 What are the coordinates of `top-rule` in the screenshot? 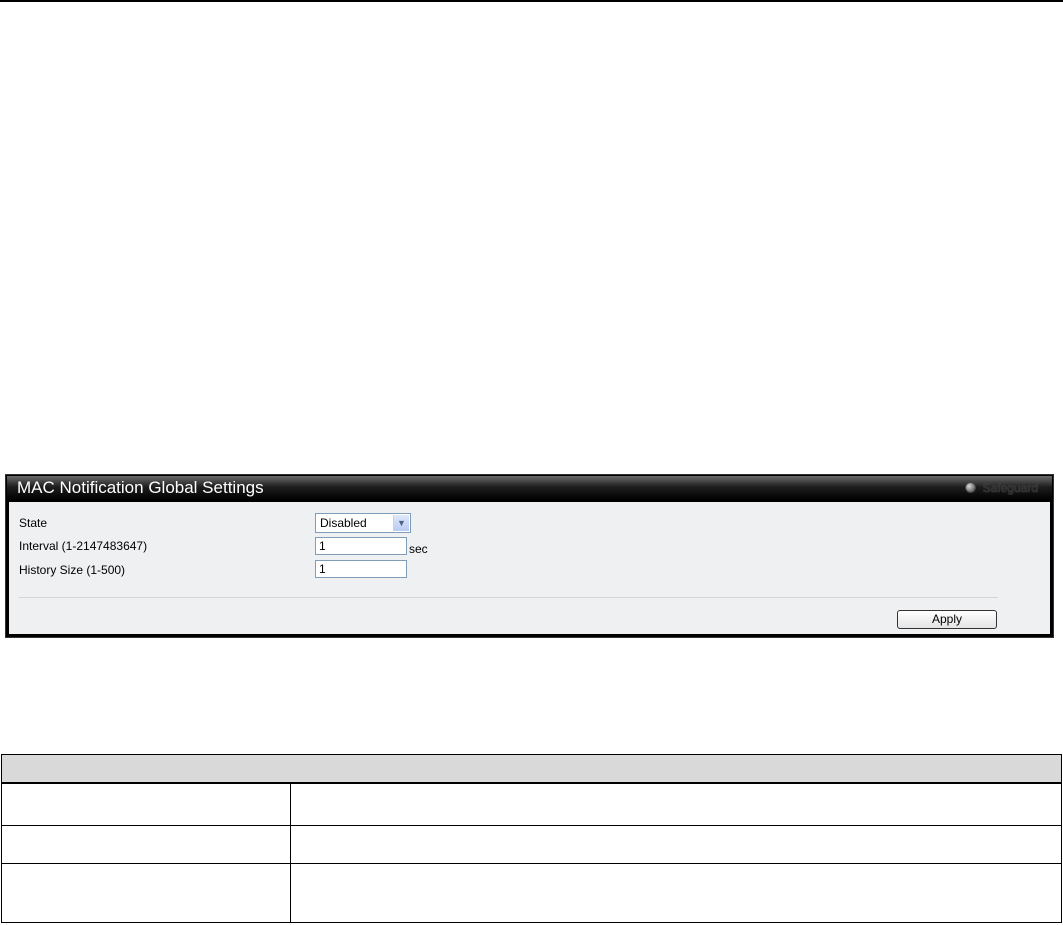 It's located at (531, 1).